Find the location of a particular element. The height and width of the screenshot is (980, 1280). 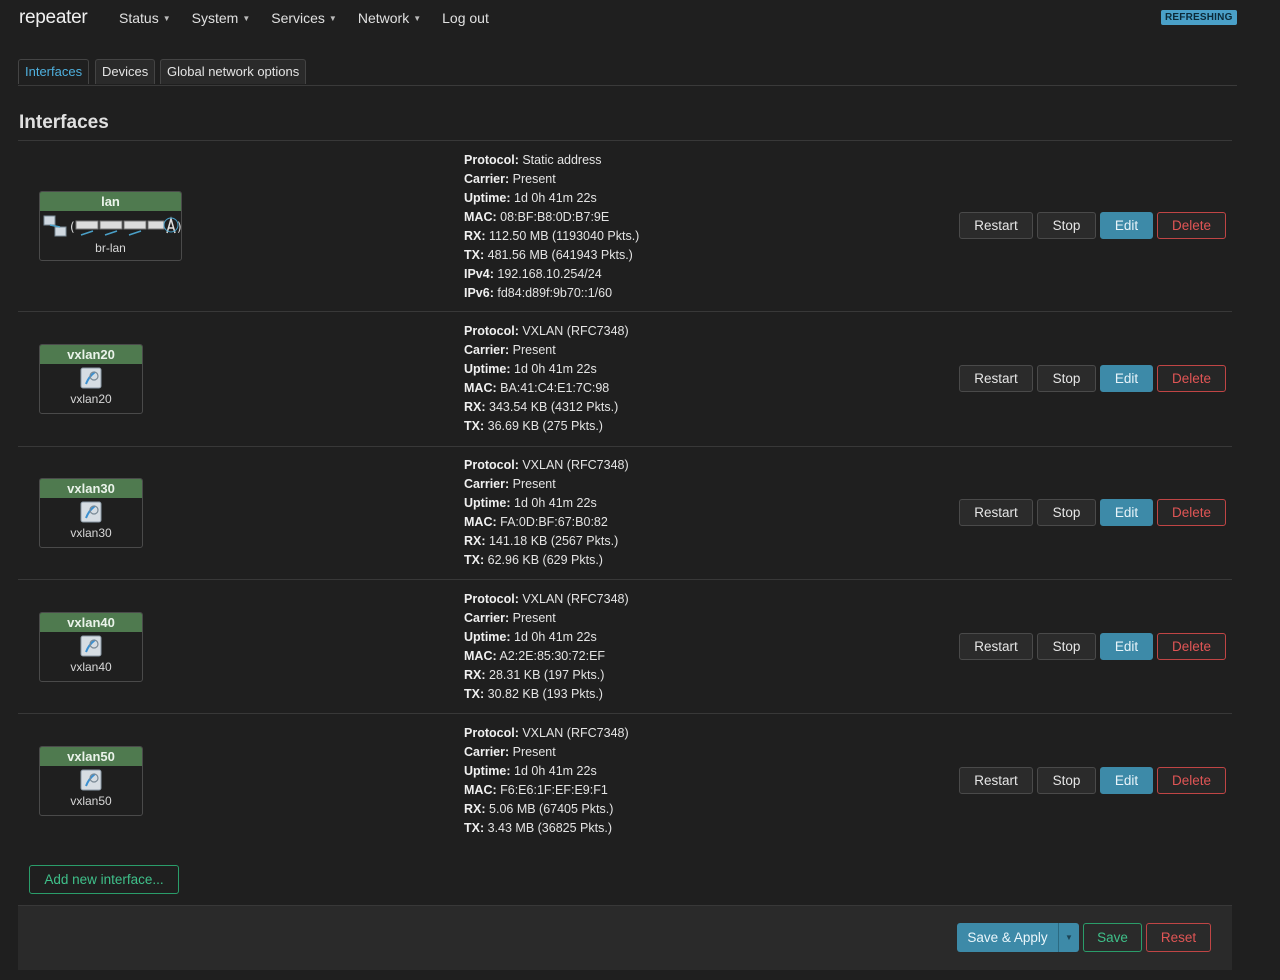

menu-network-label: Network is located at coordinates (383, 18).